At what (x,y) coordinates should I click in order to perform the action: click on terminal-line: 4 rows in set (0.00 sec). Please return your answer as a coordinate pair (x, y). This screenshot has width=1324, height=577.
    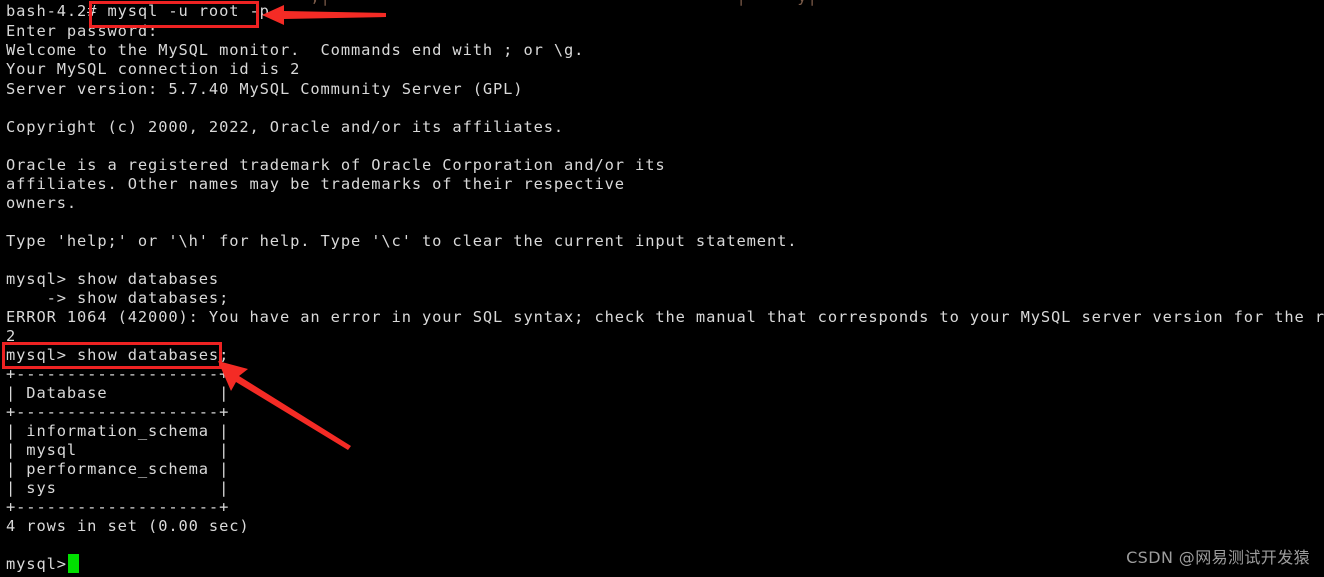
    Looking at the image, I should click on (128, 526).